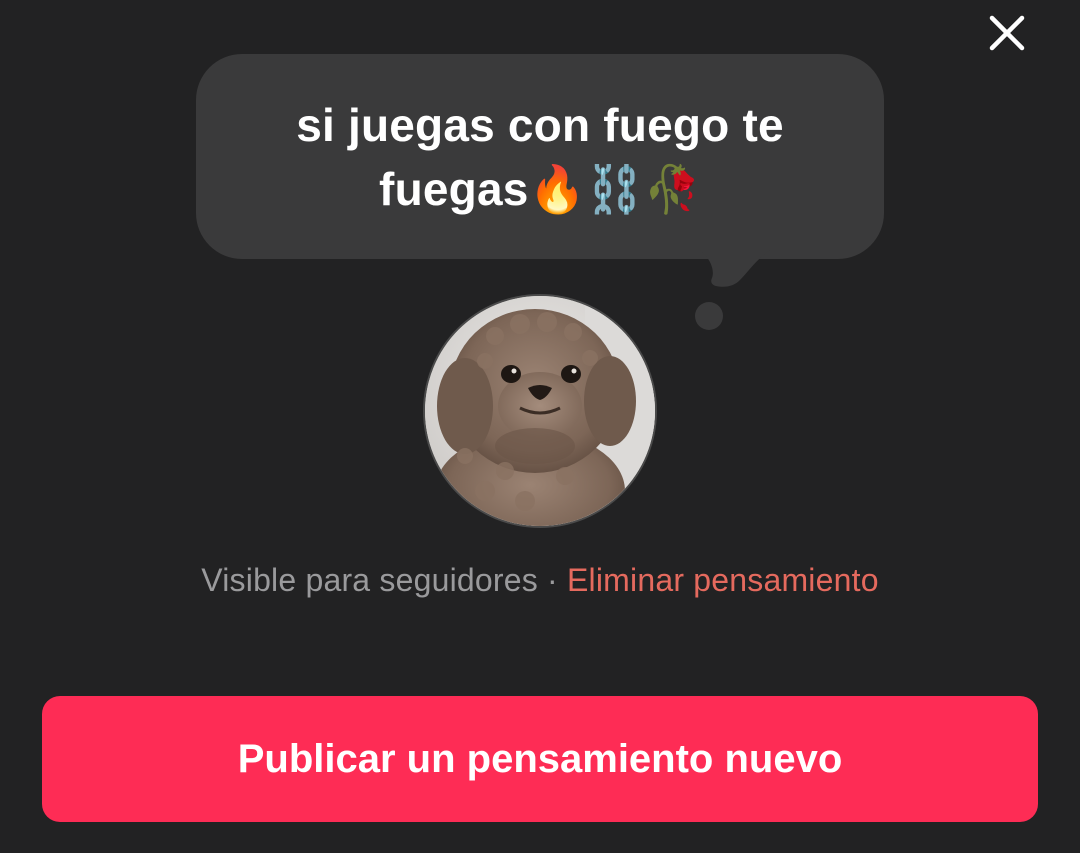 This screenshot has height=853, width=1080. Describe the element at coordinates (709, 316) in the screenshot. I see `bubble-dot` at that location.